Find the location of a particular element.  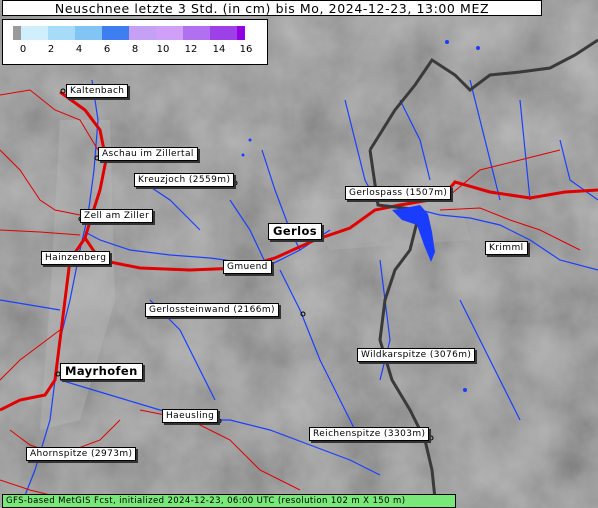

legend-ticks: 0 2 4 6 8 10 12 14 16 is located at coordinates (136, 51).